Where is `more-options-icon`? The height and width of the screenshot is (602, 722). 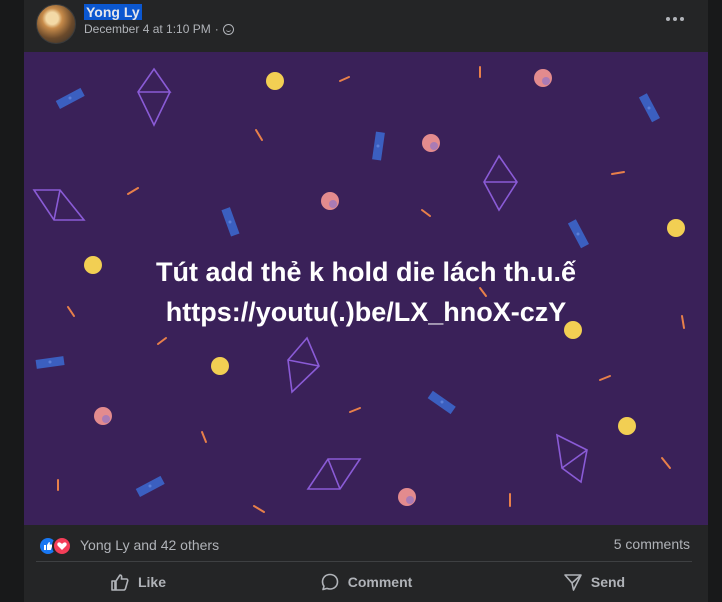
more-options-icon is located at coordinates (676, 19).